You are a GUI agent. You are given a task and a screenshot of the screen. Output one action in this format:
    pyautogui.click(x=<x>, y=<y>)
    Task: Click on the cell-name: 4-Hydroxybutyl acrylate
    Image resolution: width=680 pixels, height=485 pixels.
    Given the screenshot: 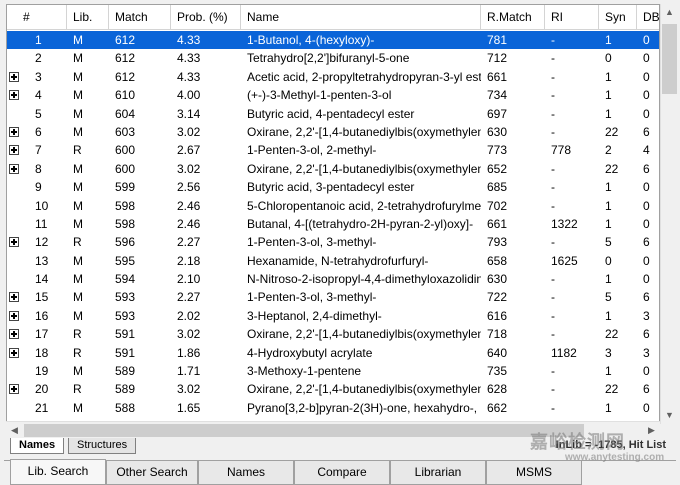 What is the action you would take?
    pyautogui.click(x=310, y=352)
    